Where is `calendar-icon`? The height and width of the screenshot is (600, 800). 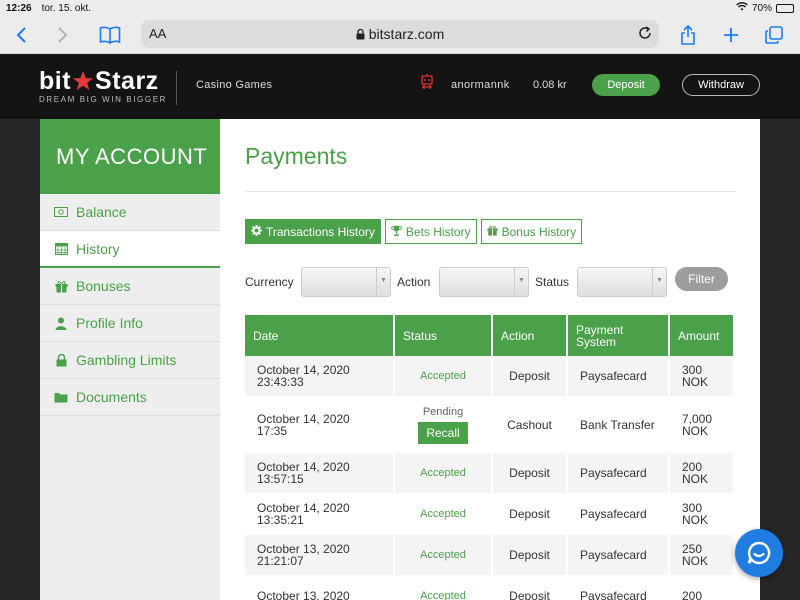
calendar-icon is located at coordinates (61, 249).